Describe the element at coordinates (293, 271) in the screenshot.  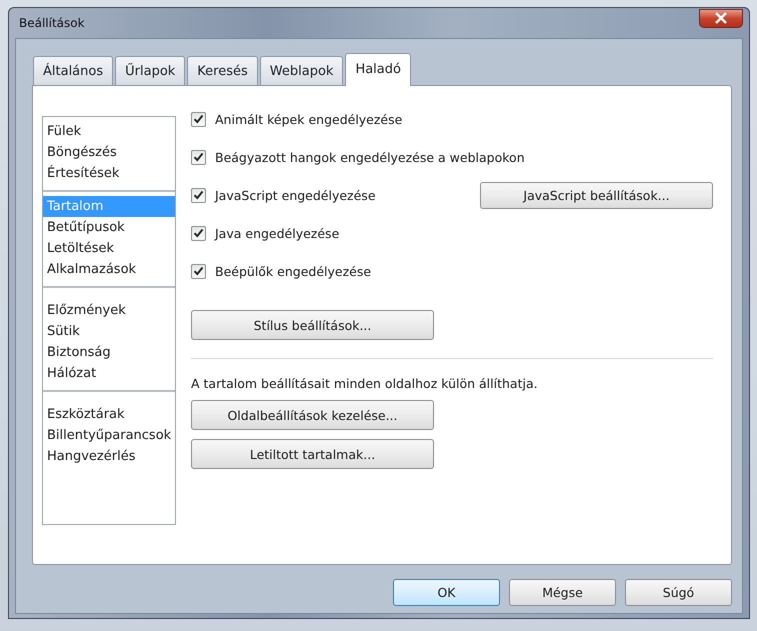
I see `checkbox-label: Beépülők engedélyezése` at that location.